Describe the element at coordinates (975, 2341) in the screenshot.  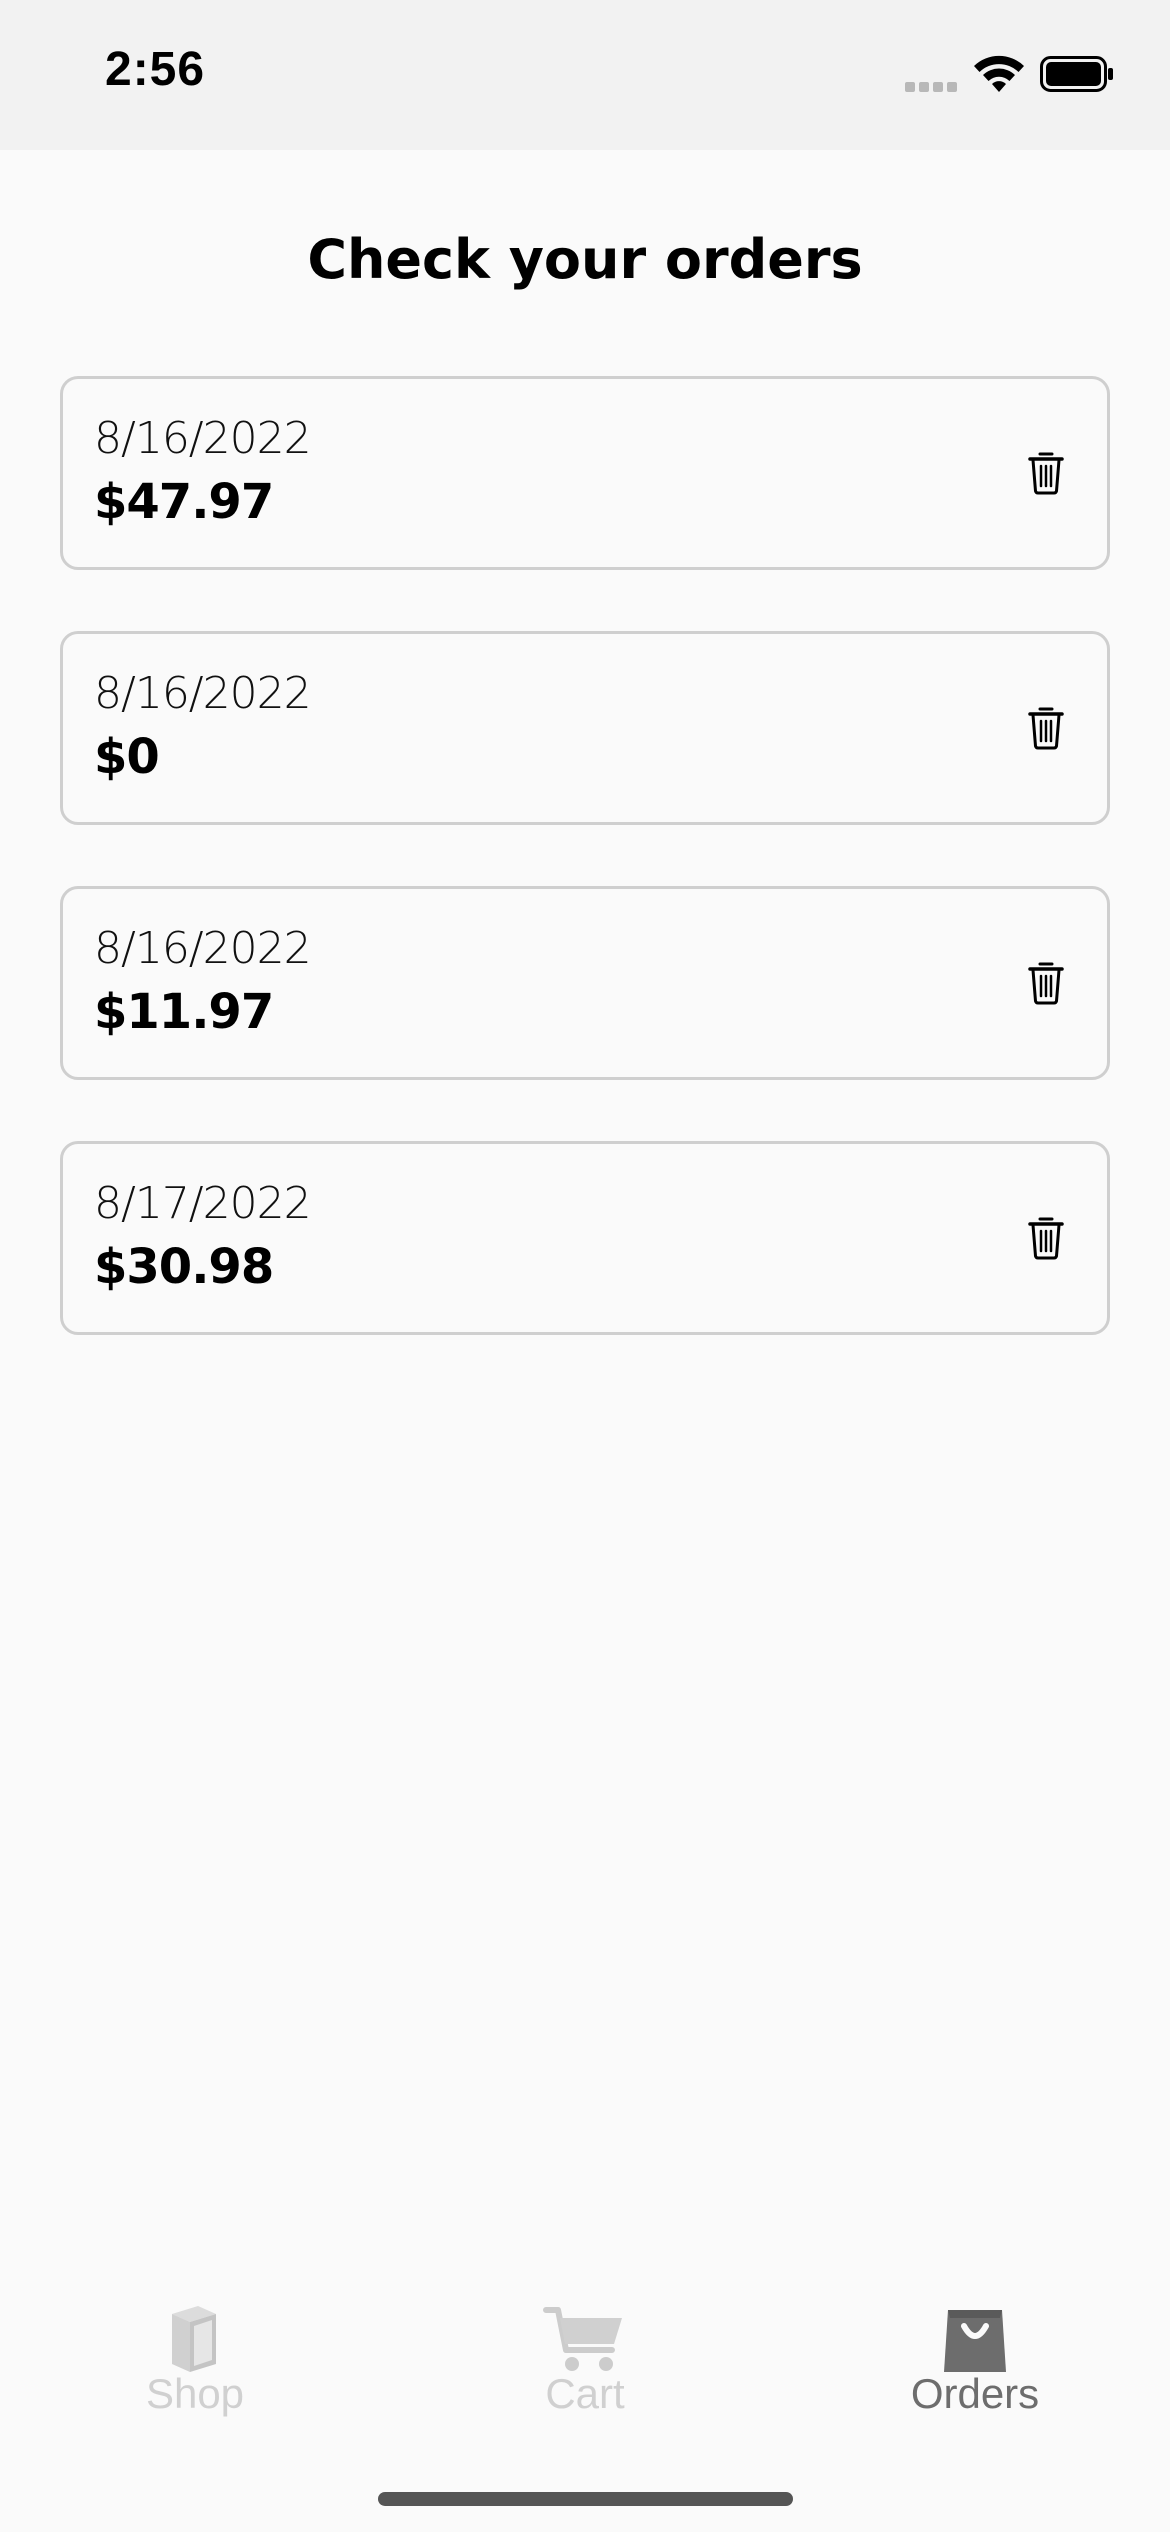
I see `shopping-bag-icon` at that location.